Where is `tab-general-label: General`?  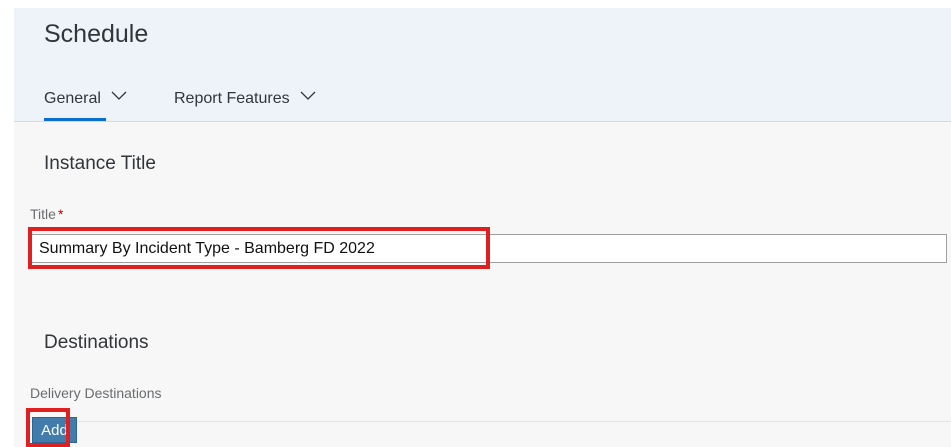 tab-general-label: General is located at coordinates (72, 98).